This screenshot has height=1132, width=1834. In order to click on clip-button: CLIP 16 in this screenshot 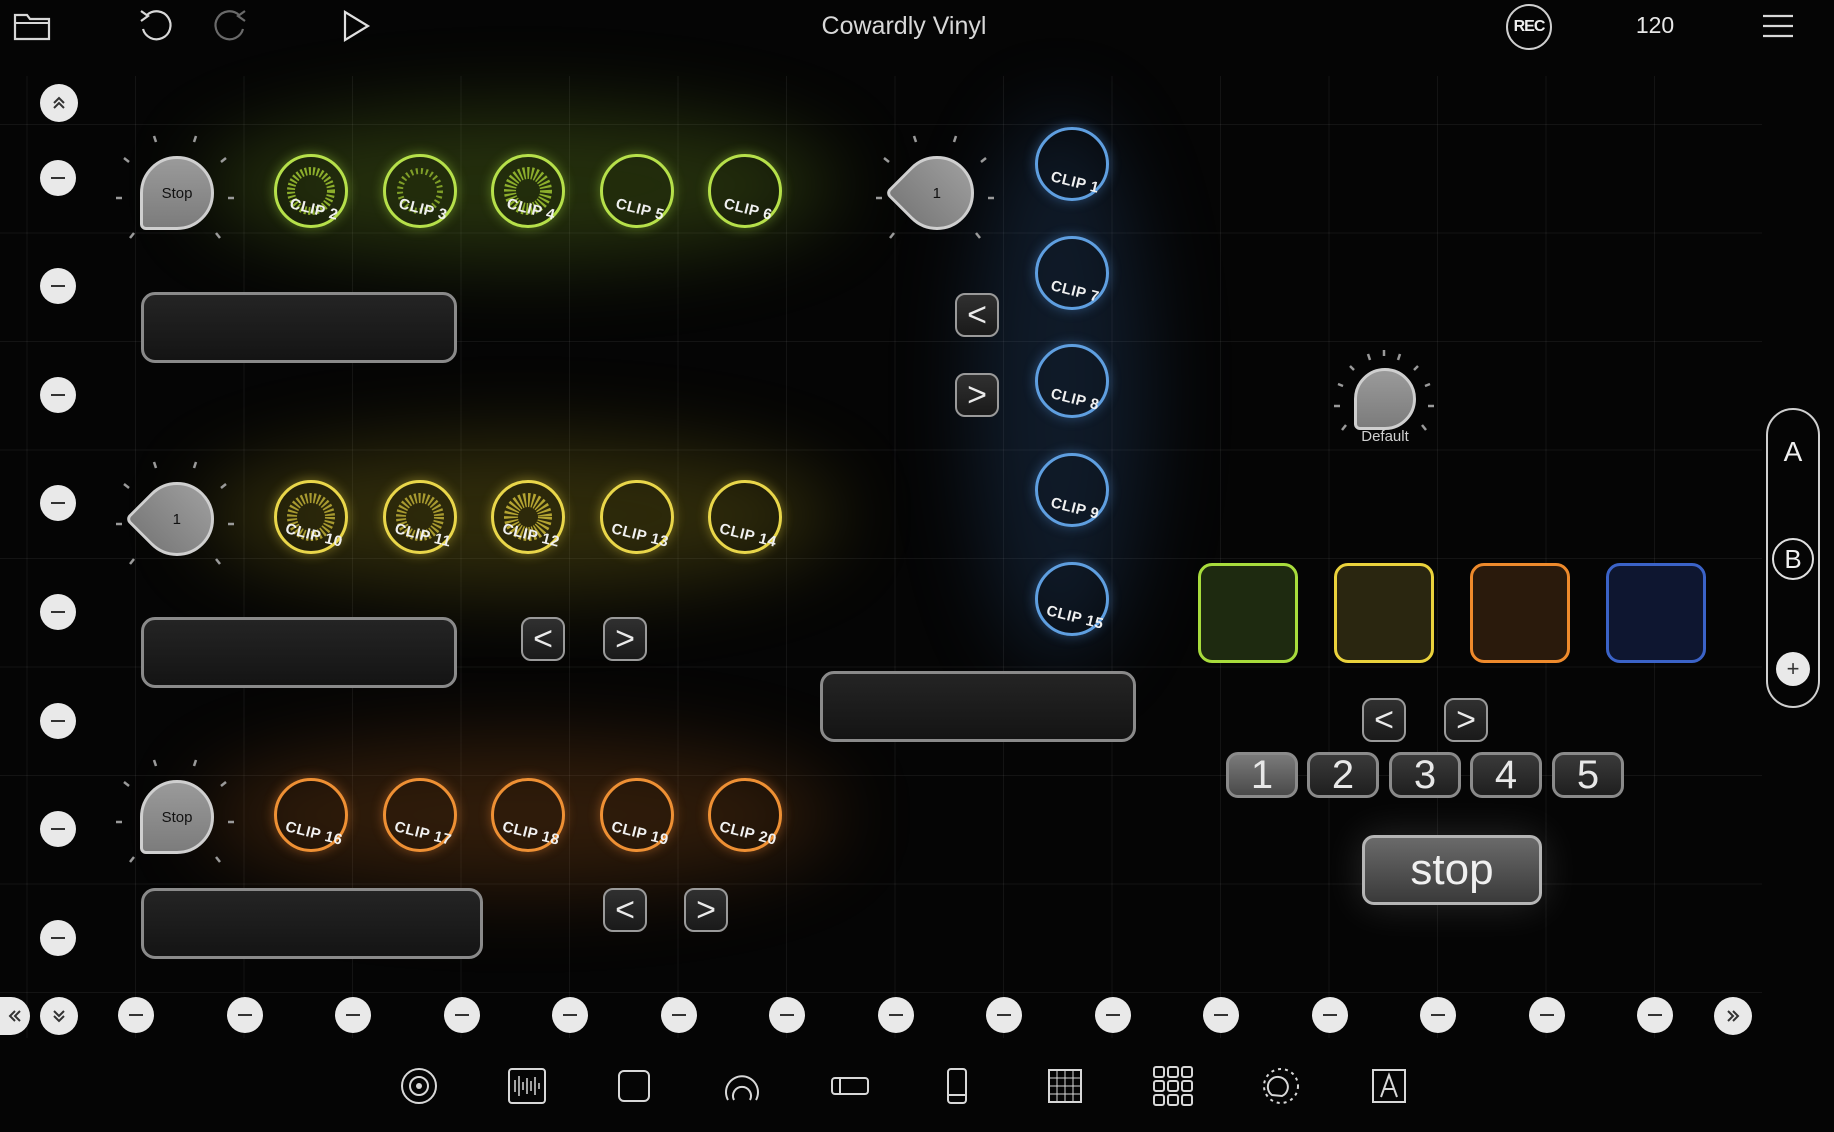, I will do `click(311, 815)`.